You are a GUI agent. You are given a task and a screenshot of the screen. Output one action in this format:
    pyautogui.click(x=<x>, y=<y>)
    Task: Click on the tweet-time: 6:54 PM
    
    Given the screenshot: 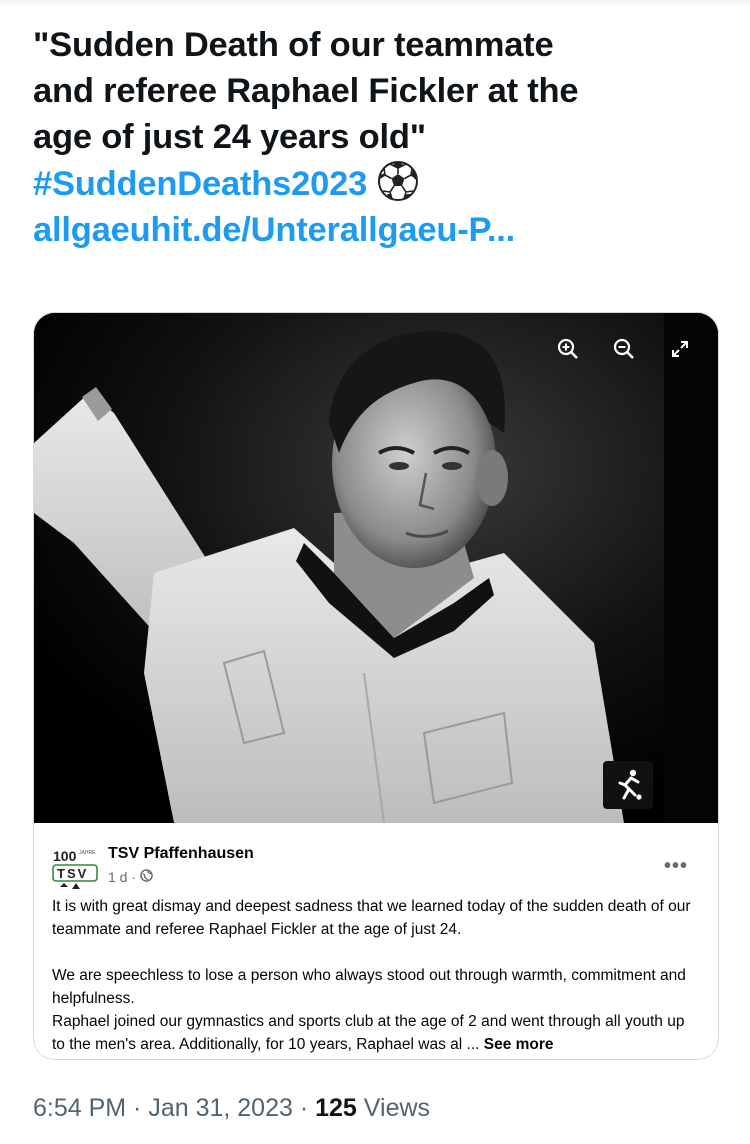 What is the action you would take?
    pyautogui.click(x=79, y=1108)
    